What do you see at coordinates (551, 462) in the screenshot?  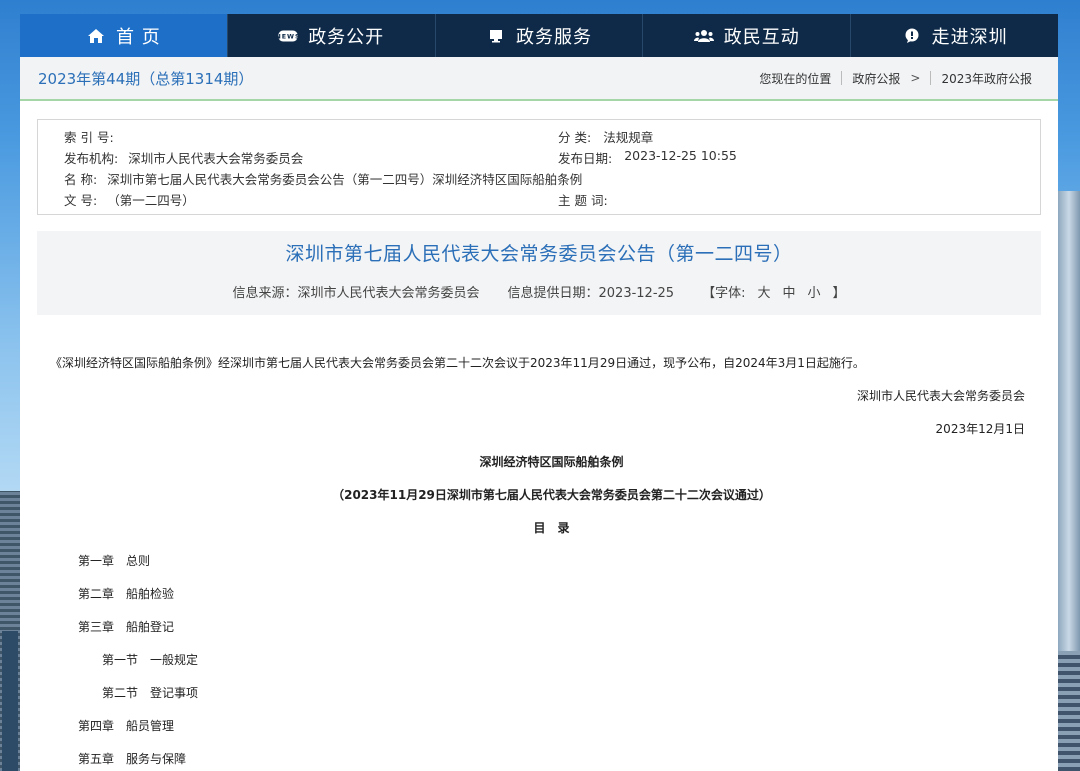 I see `law-title: 深圳经济特区国际船舶条例` at bounding box center [551, 462].